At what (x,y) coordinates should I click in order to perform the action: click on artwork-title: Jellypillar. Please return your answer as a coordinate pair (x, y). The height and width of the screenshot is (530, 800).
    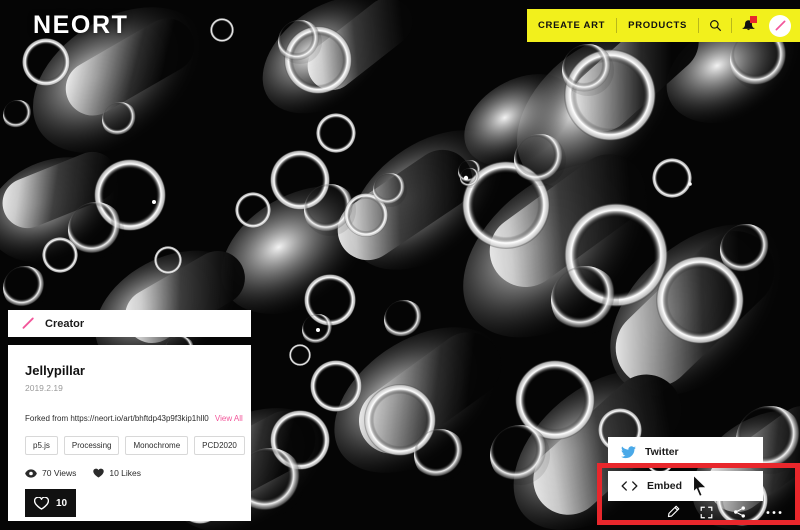
    Looking at the image, I should click on (55, 370).